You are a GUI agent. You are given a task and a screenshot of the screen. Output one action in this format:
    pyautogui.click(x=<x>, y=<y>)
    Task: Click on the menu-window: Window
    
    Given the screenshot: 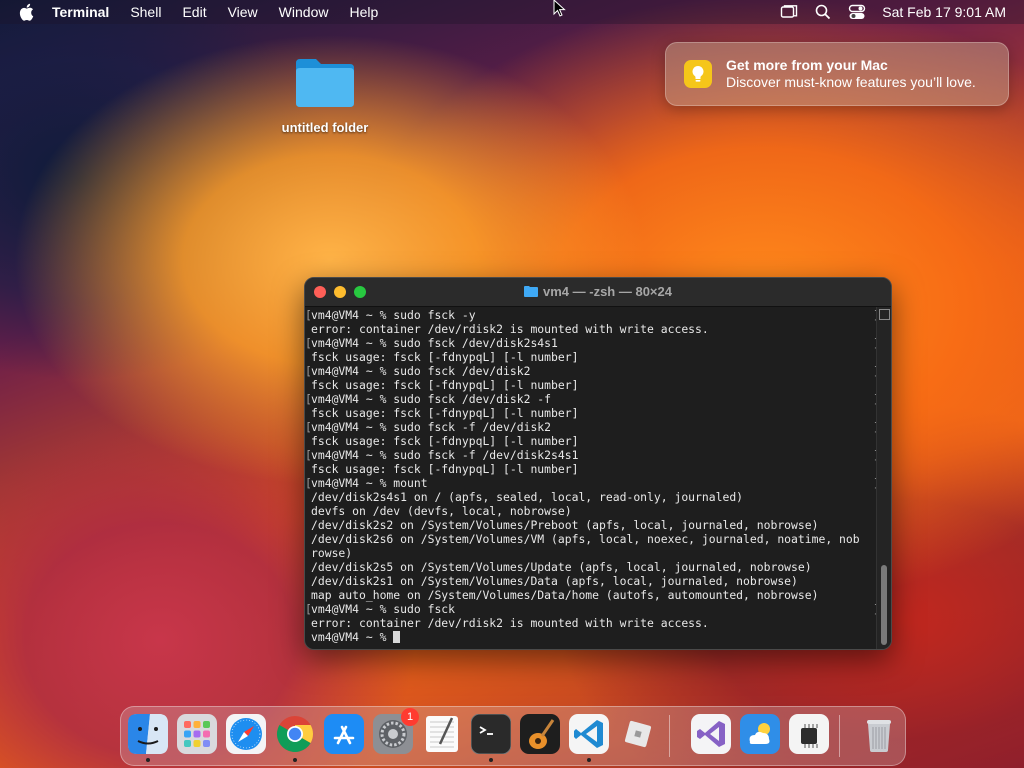 What is the action you would take?
    pyautogui.click(x=304, y=12)
    